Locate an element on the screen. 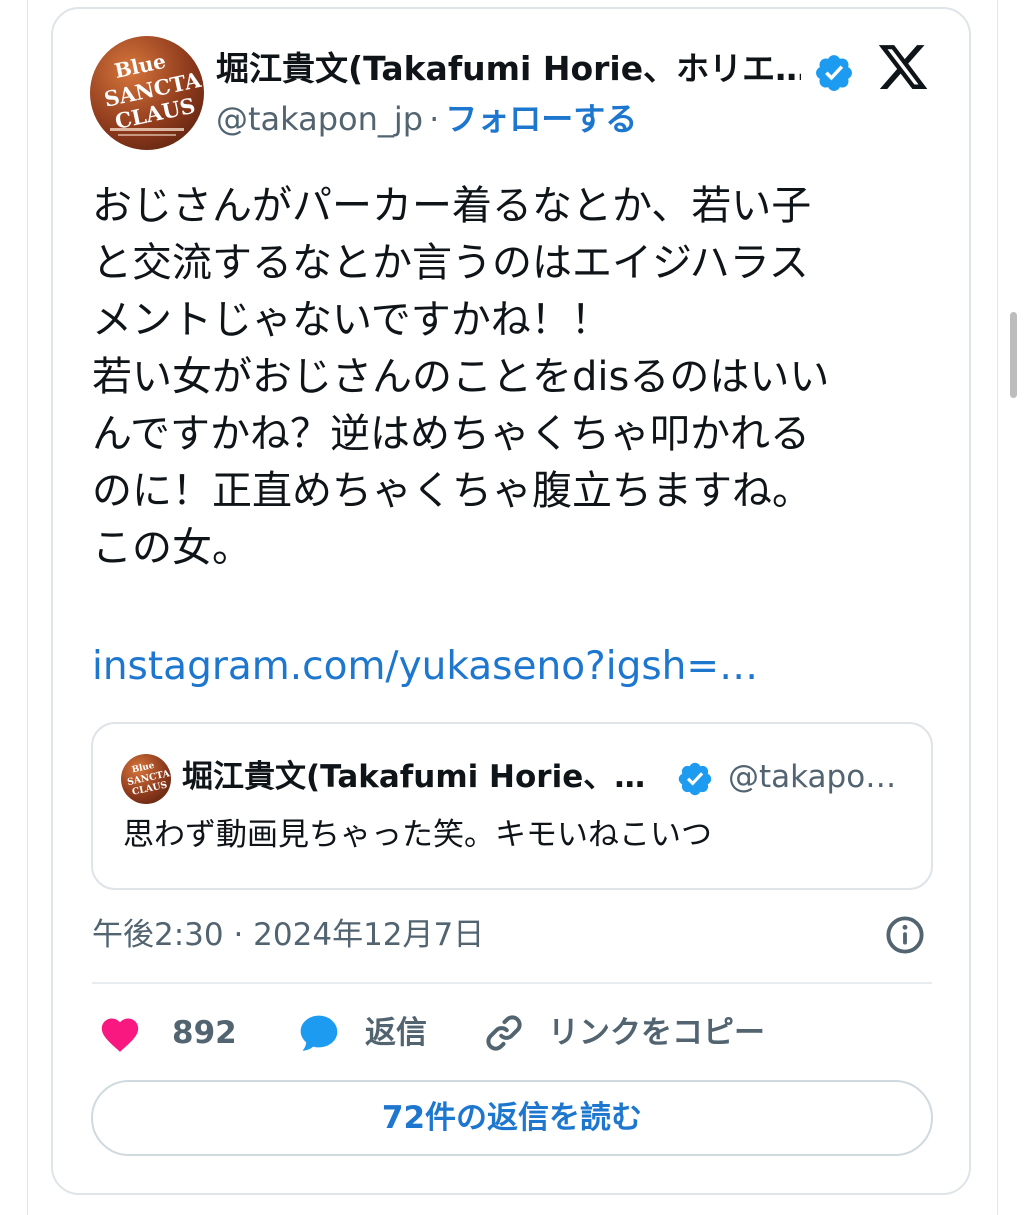  right-border is located at coordinates (997, 607).